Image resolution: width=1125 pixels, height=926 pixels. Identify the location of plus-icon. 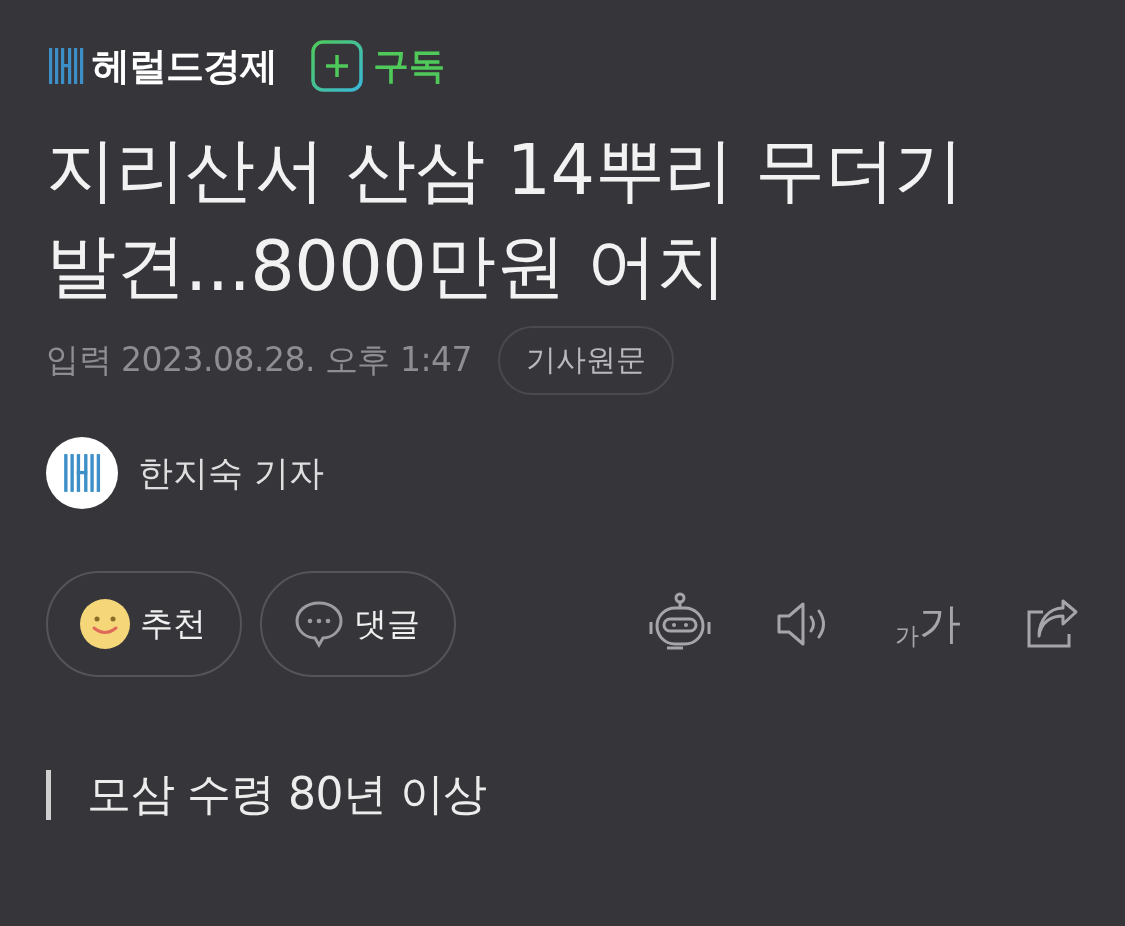
(337, 66).